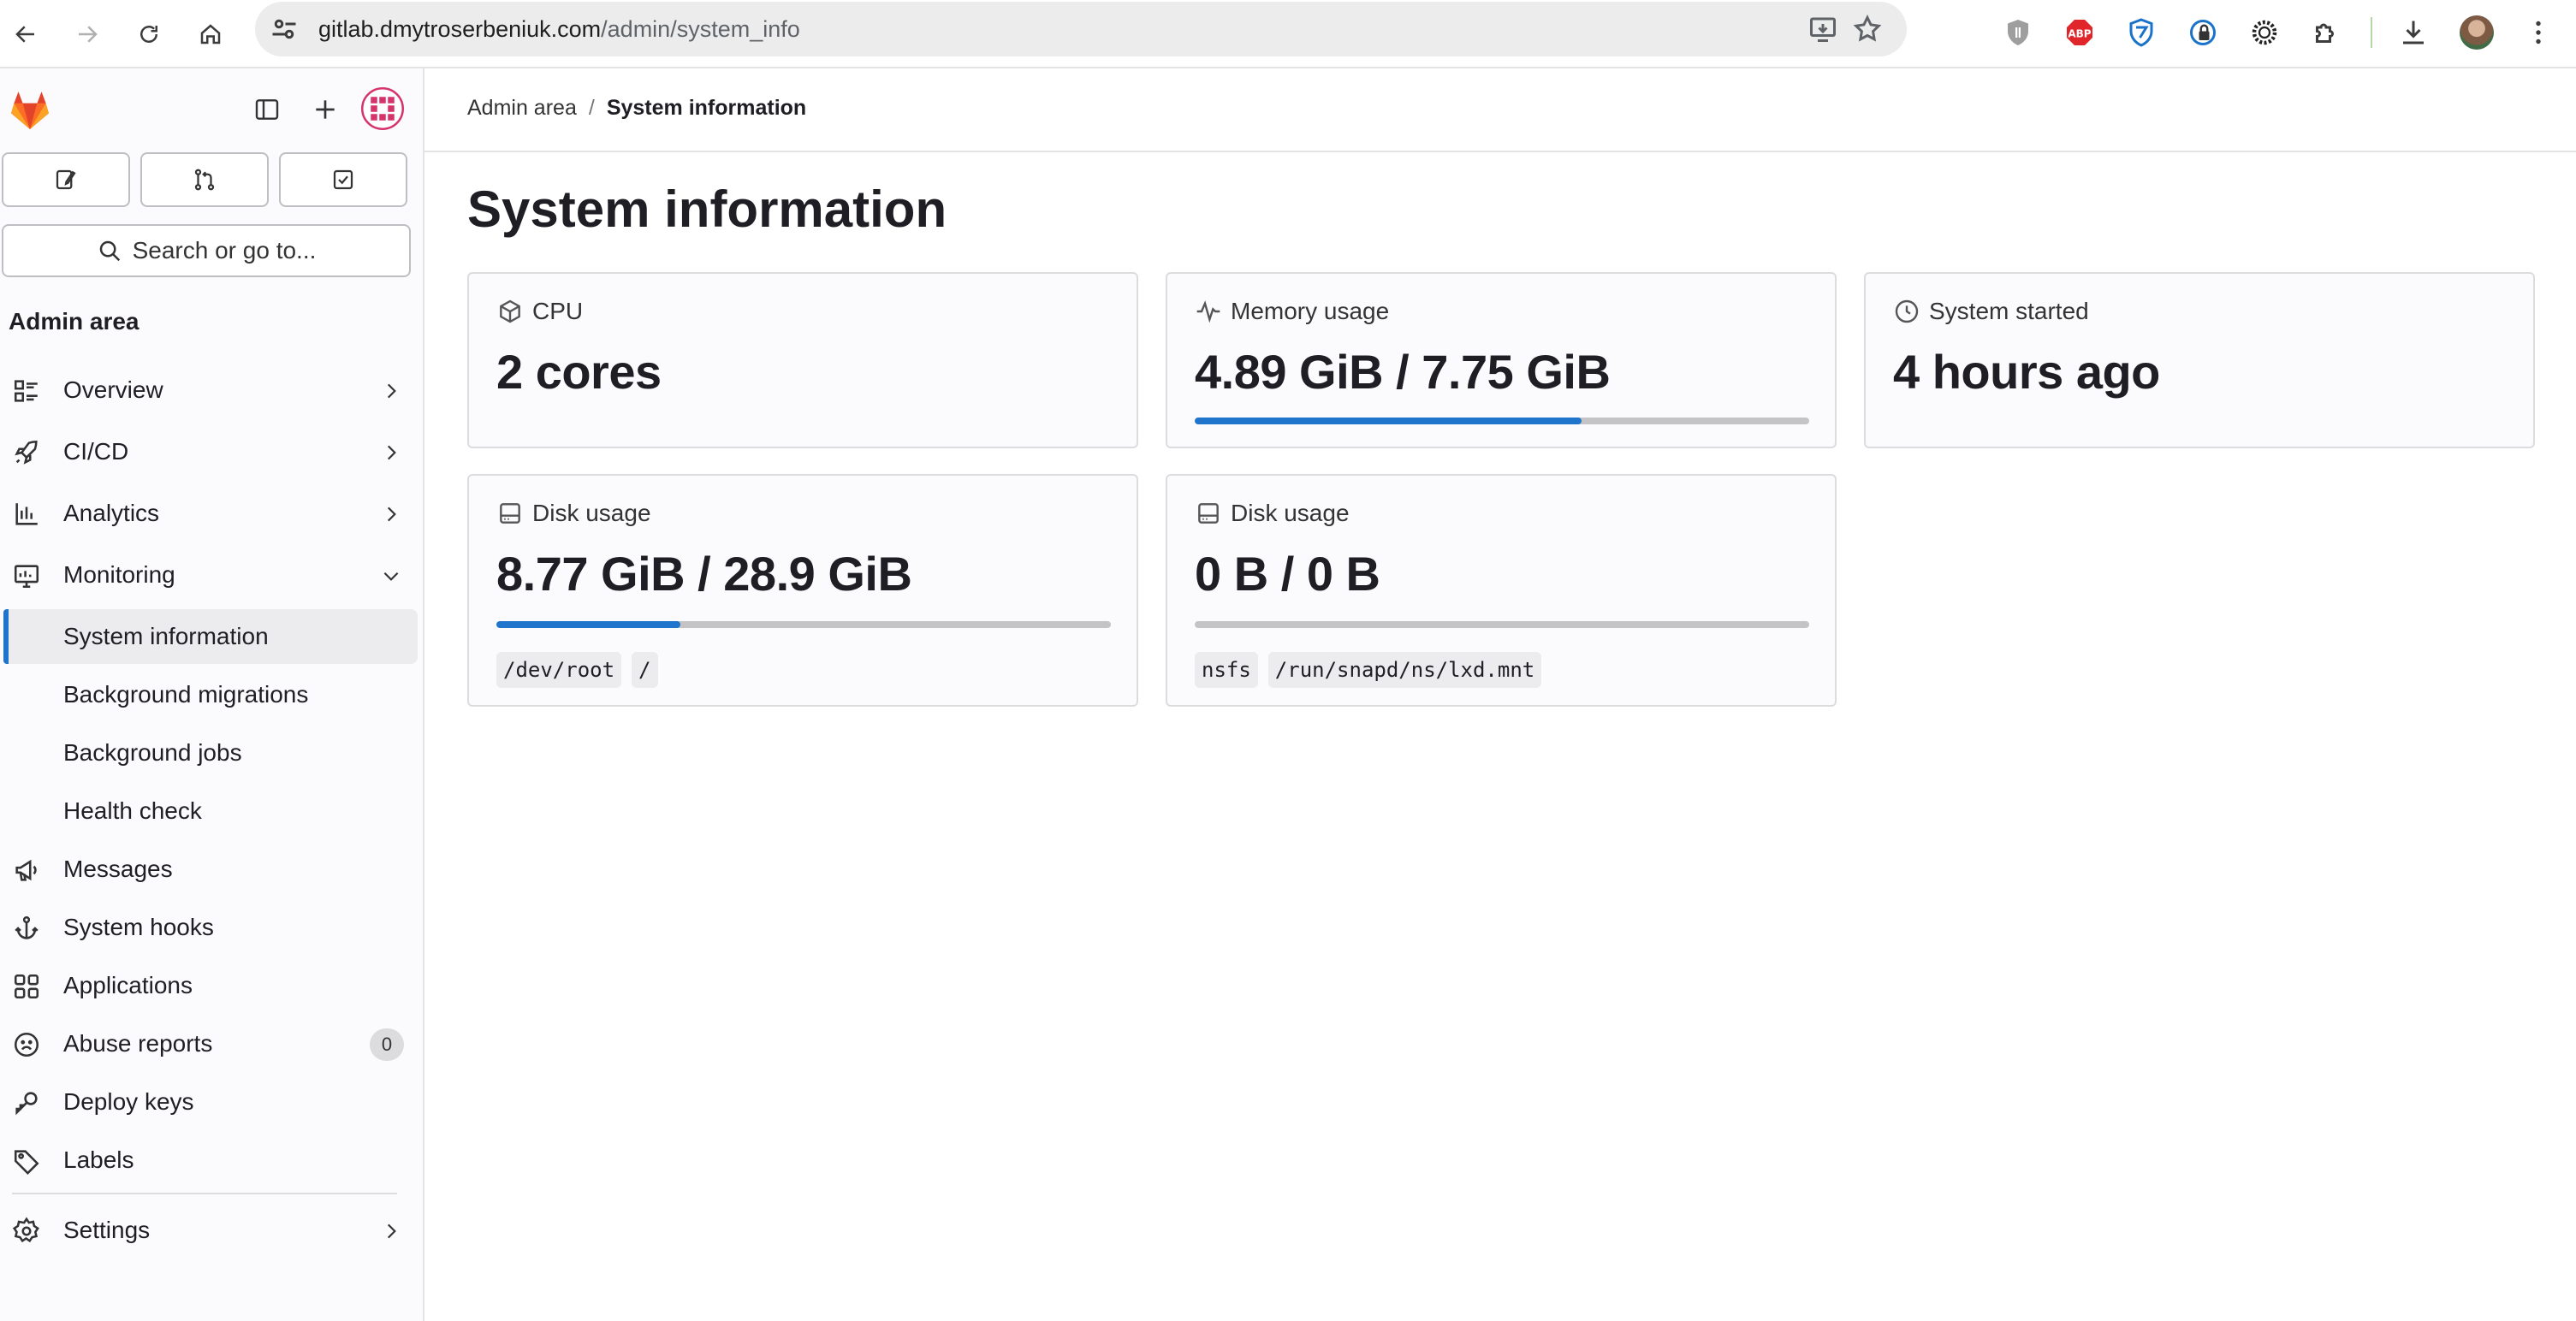 Image resolution: width=2576 pixels, height=1321 pixels. Describe the element at coordinates (267, 109) in the screenshot. I see `toggle-sidebar-icon` at that location.